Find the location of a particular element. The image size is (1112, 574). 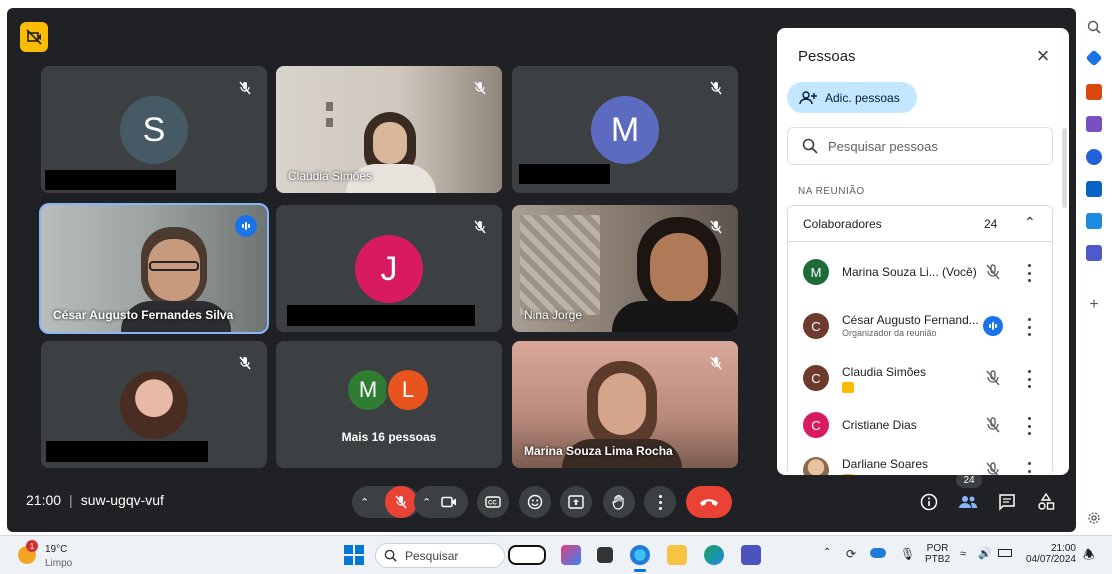

participant-tile-s: S is located at coordinates (154, 129).